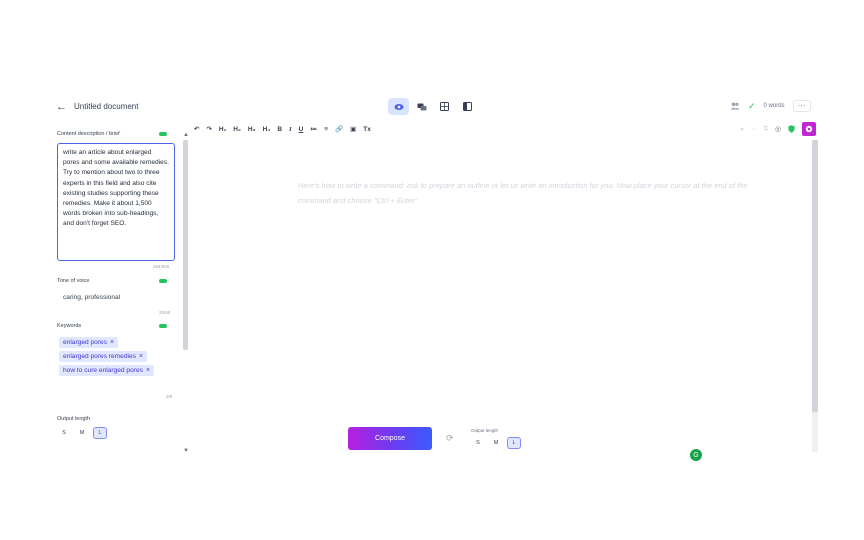 The width and height of the screenshot is (864, 540). What do you see at coordinates (163, 281) in the screenshot?
I see `tone-toggle` at bounding box center [163, 281].